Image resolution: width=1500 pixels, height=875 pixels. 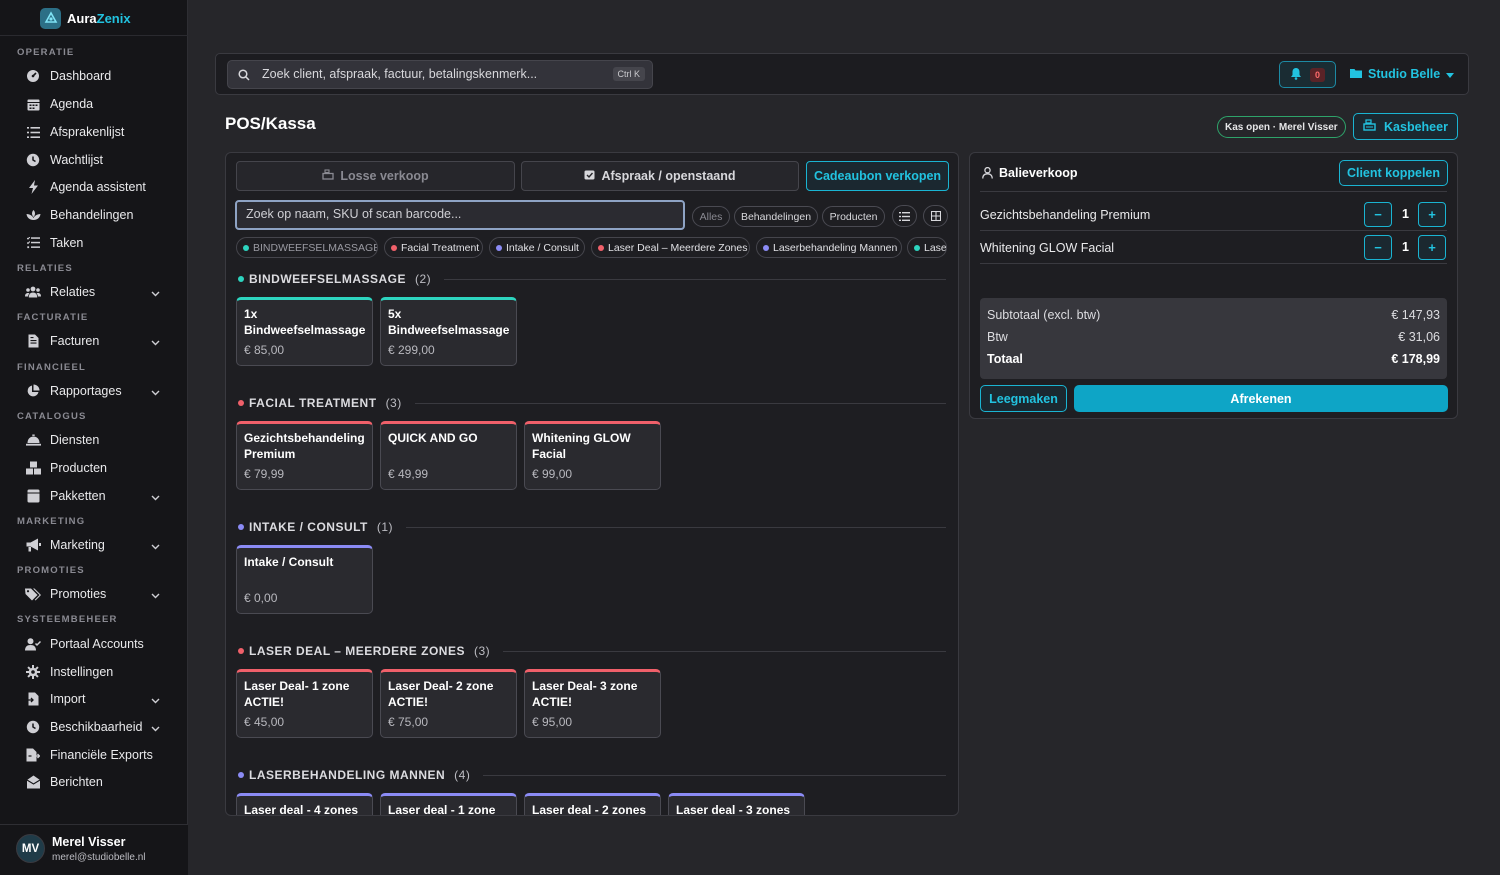 I want to click on tab-cadeaubon-verkopen: Cadeaubon verkopen, so click(x=877, y=176).